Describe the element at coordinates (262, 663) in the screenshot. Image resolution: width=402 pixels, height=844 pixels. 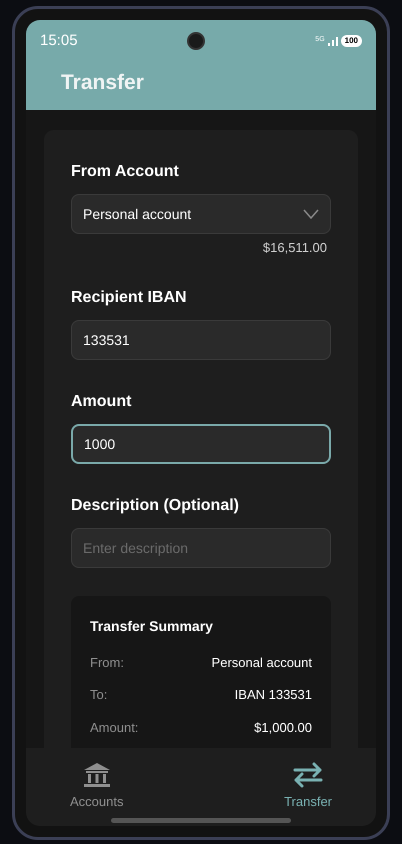
I see `summary-value: Personal account` at that location.